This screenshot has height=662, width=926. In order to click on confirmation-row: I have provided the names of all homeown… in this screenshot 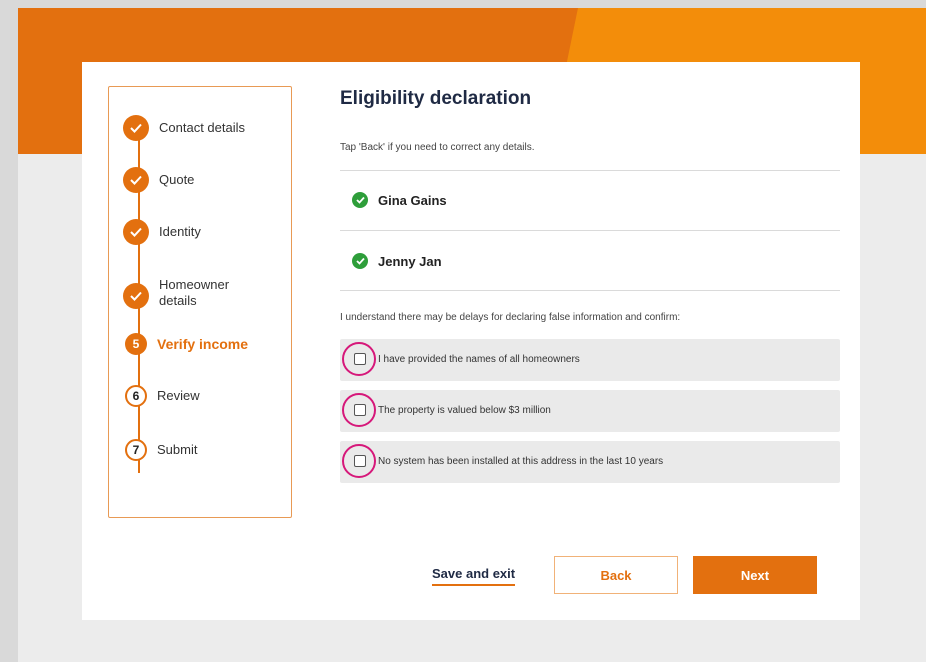, I will do `click(590, 360)`.